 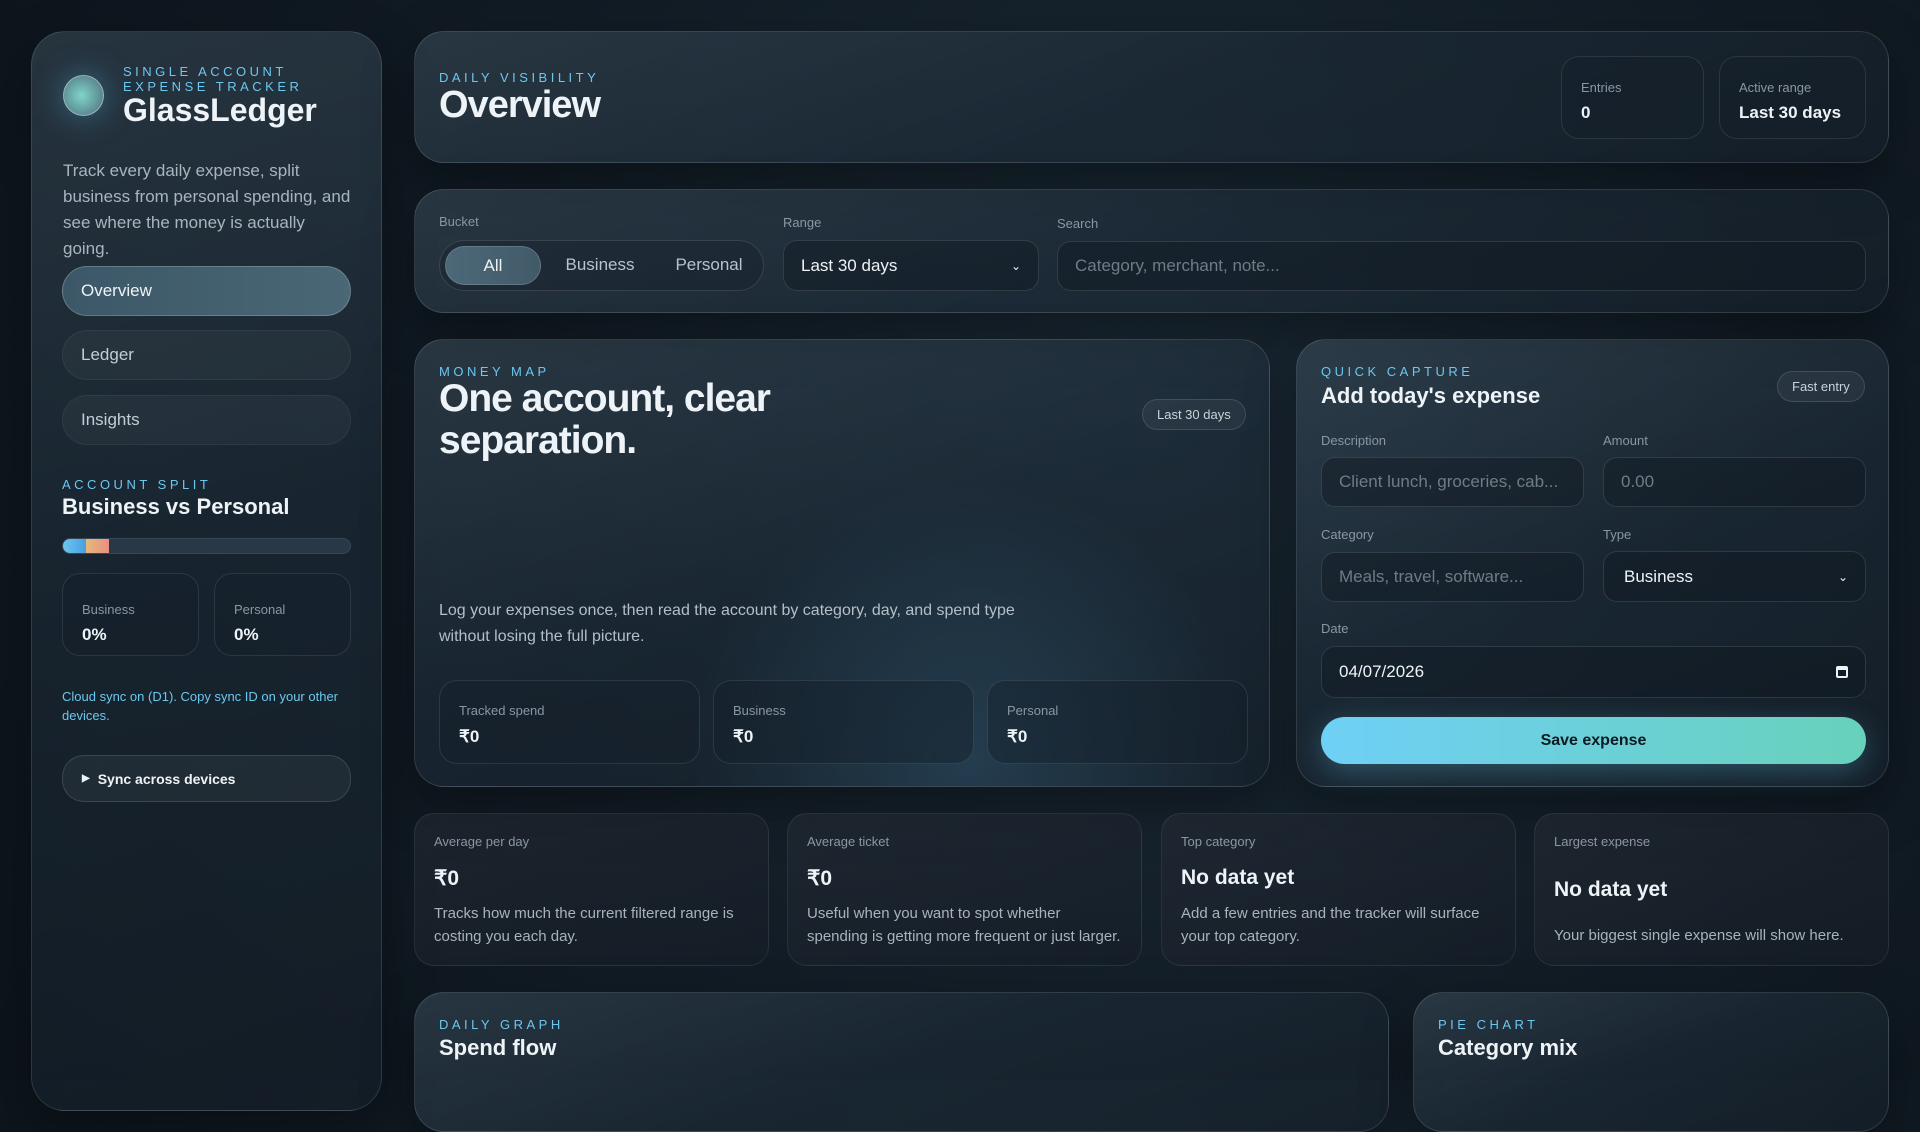 I want to click on split-business-label: Business, so click(x=108, y=609).